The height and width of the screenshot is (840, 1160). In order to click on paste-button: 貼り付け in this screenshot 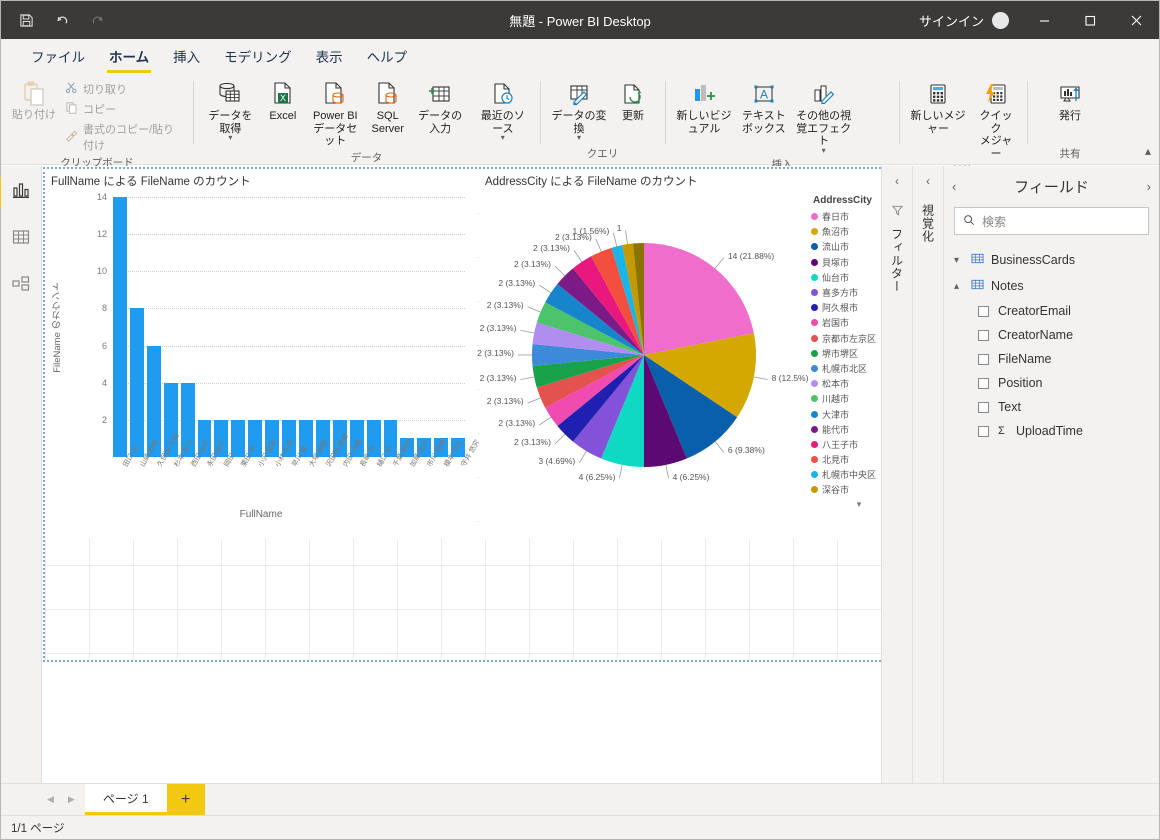, I will do `click(34, 100)`.